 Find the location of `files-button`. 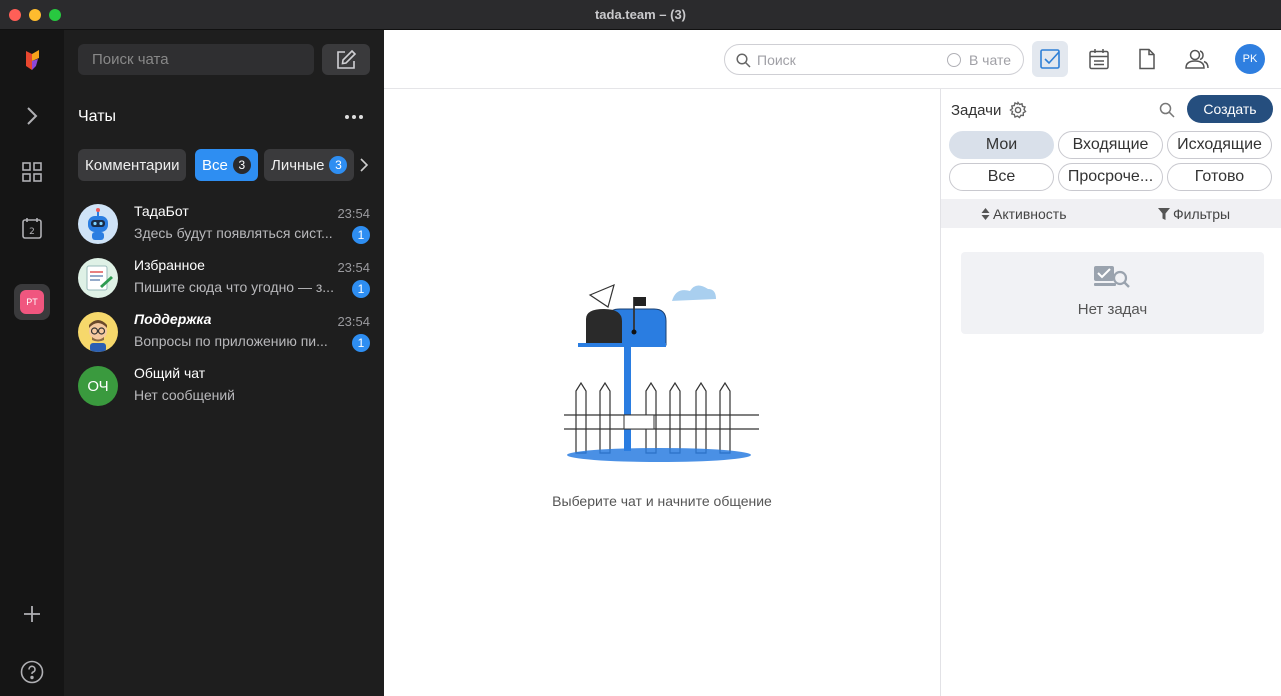

files-button is located at coordinates (1147, 59).